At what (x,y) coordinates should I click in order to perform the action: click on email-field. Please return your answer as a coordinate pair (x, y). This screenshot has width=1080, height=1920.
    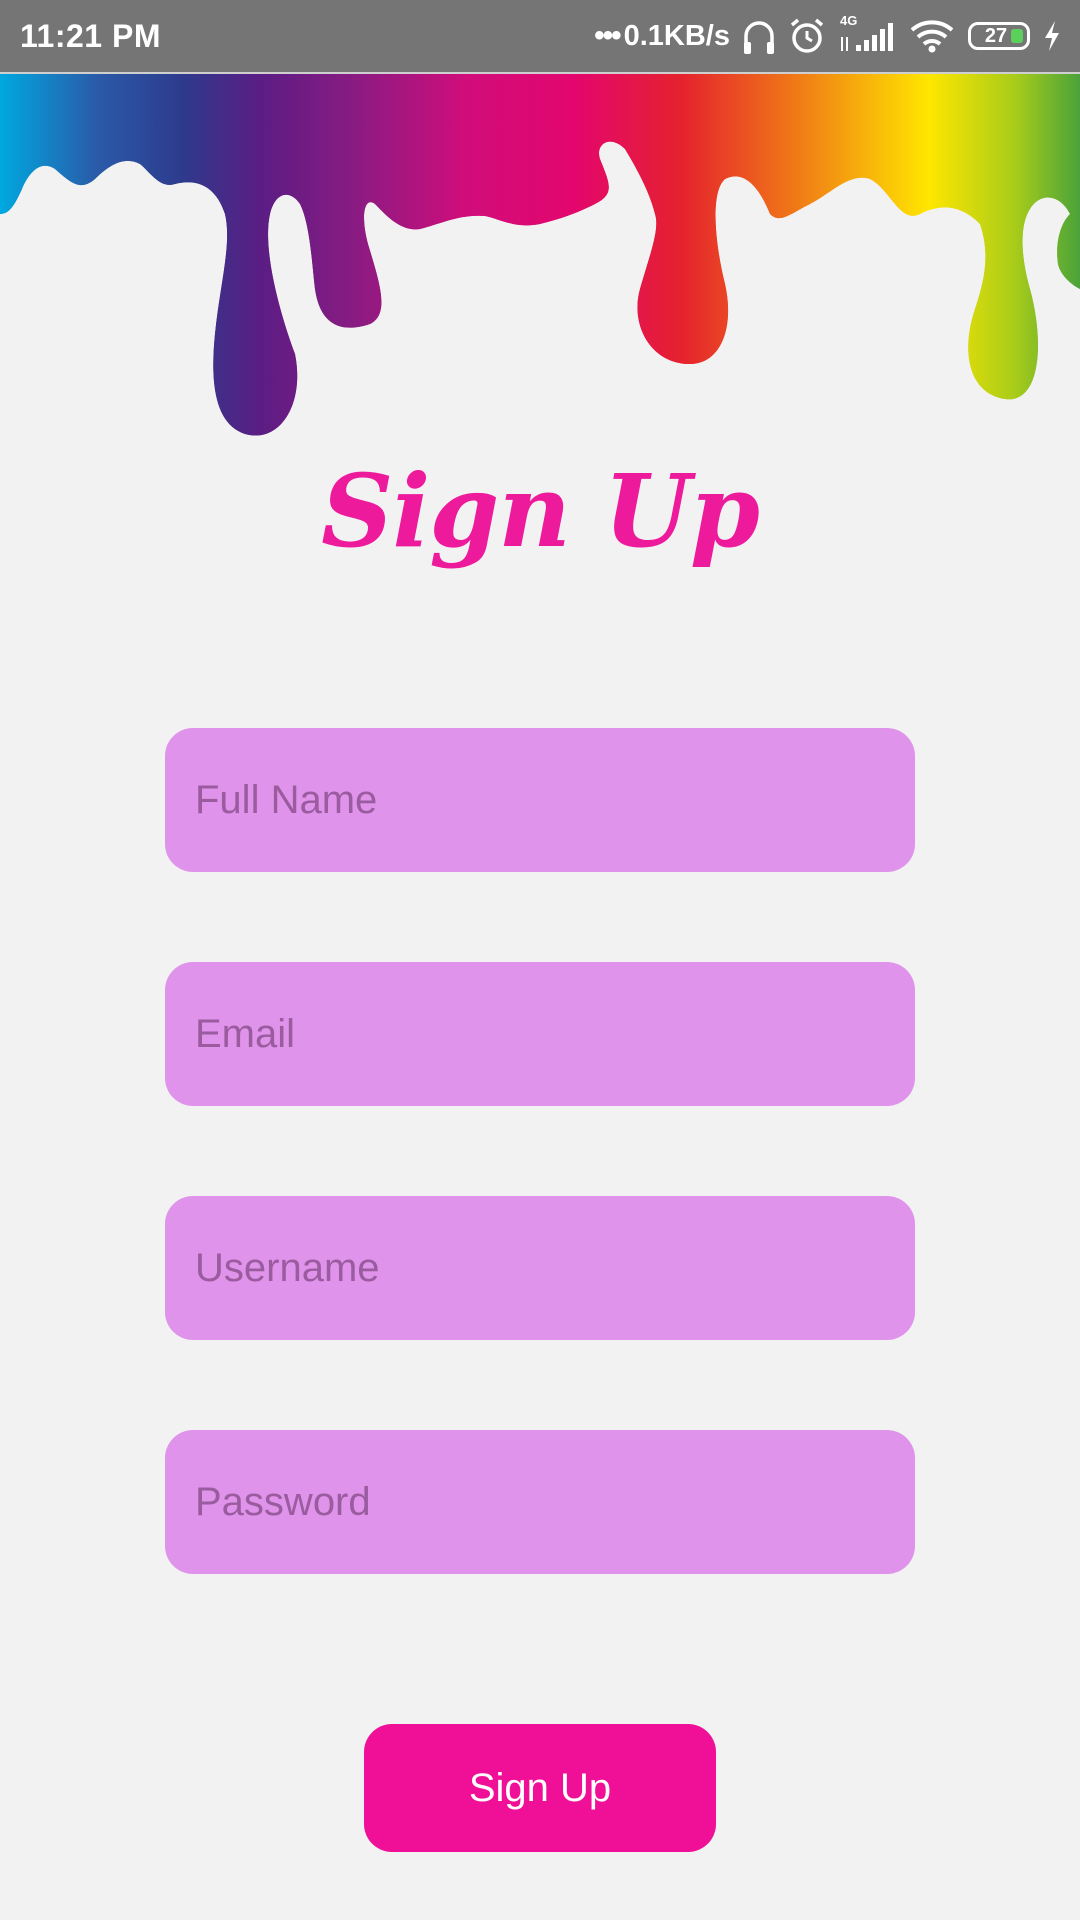
    Looking at the image, I should click on (540, 1034).